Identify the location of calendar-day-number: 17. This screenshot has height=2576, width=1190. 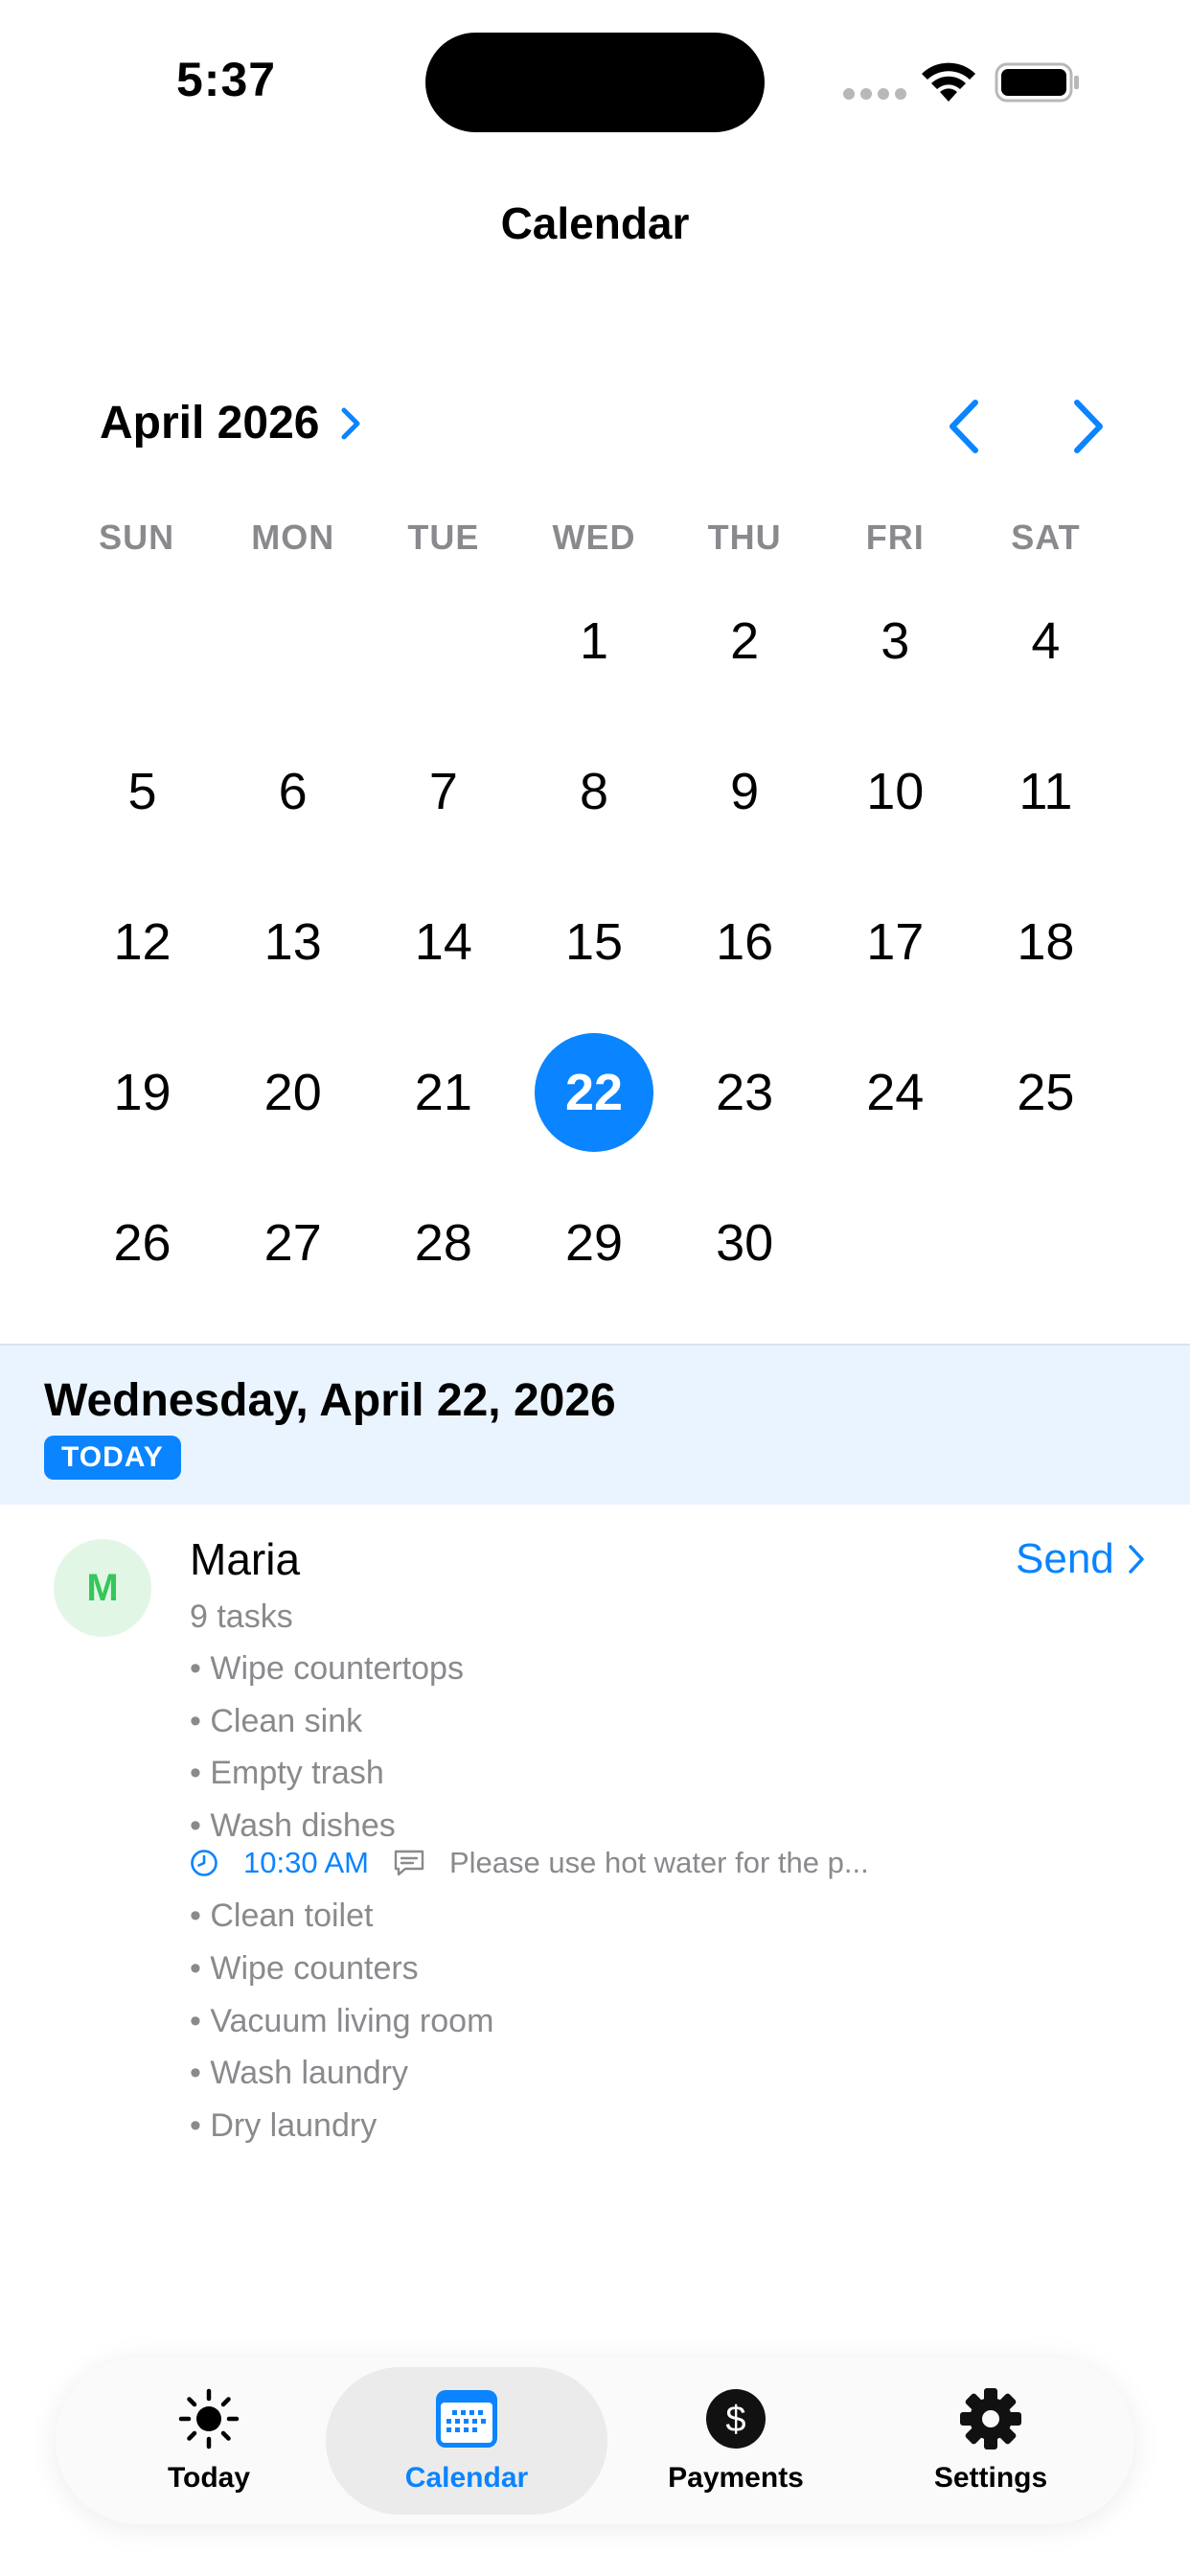
(896, 941).